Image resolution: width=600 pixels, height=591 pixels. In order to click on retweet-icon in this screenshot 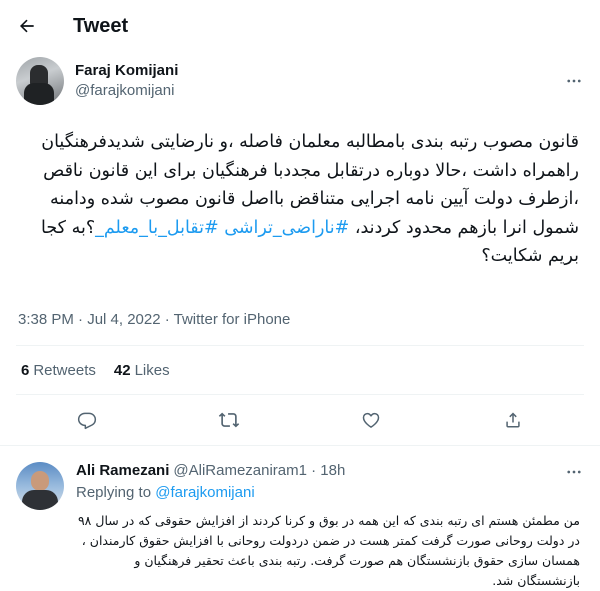, I will do `click(229, 420)`.